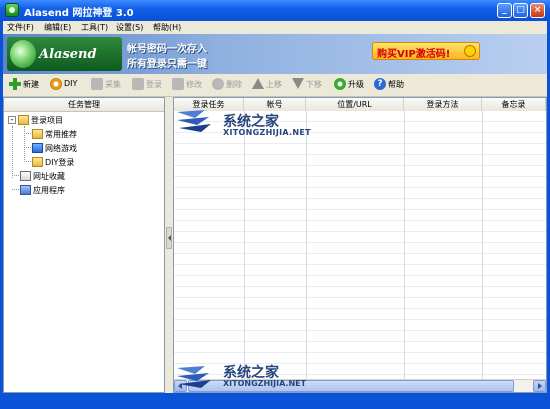 This screenshot has height=409, width=550. What do you see at coordinates (79, 13) in the screenshot?
I see `window-title: Alasend 网拉神登 3.0` at bounding box center [79, 13].